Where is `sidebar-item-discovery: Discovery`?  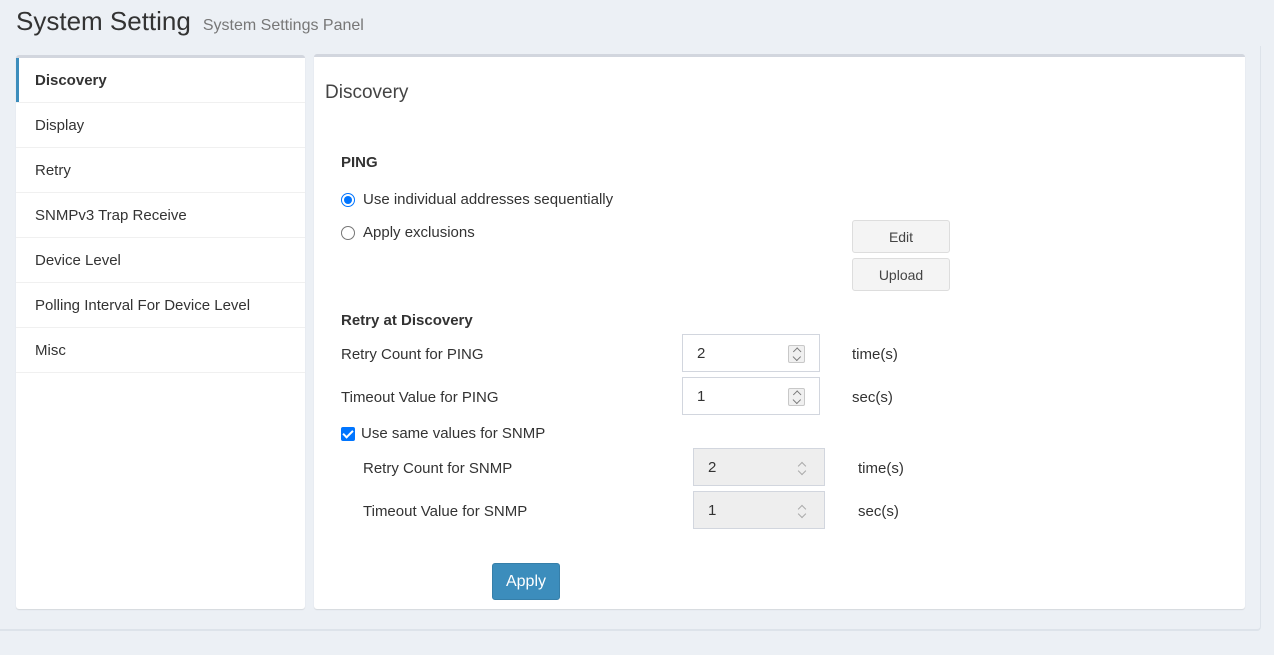 sidebar-item-discovery: Discovery is located at coordinates (160, 80).